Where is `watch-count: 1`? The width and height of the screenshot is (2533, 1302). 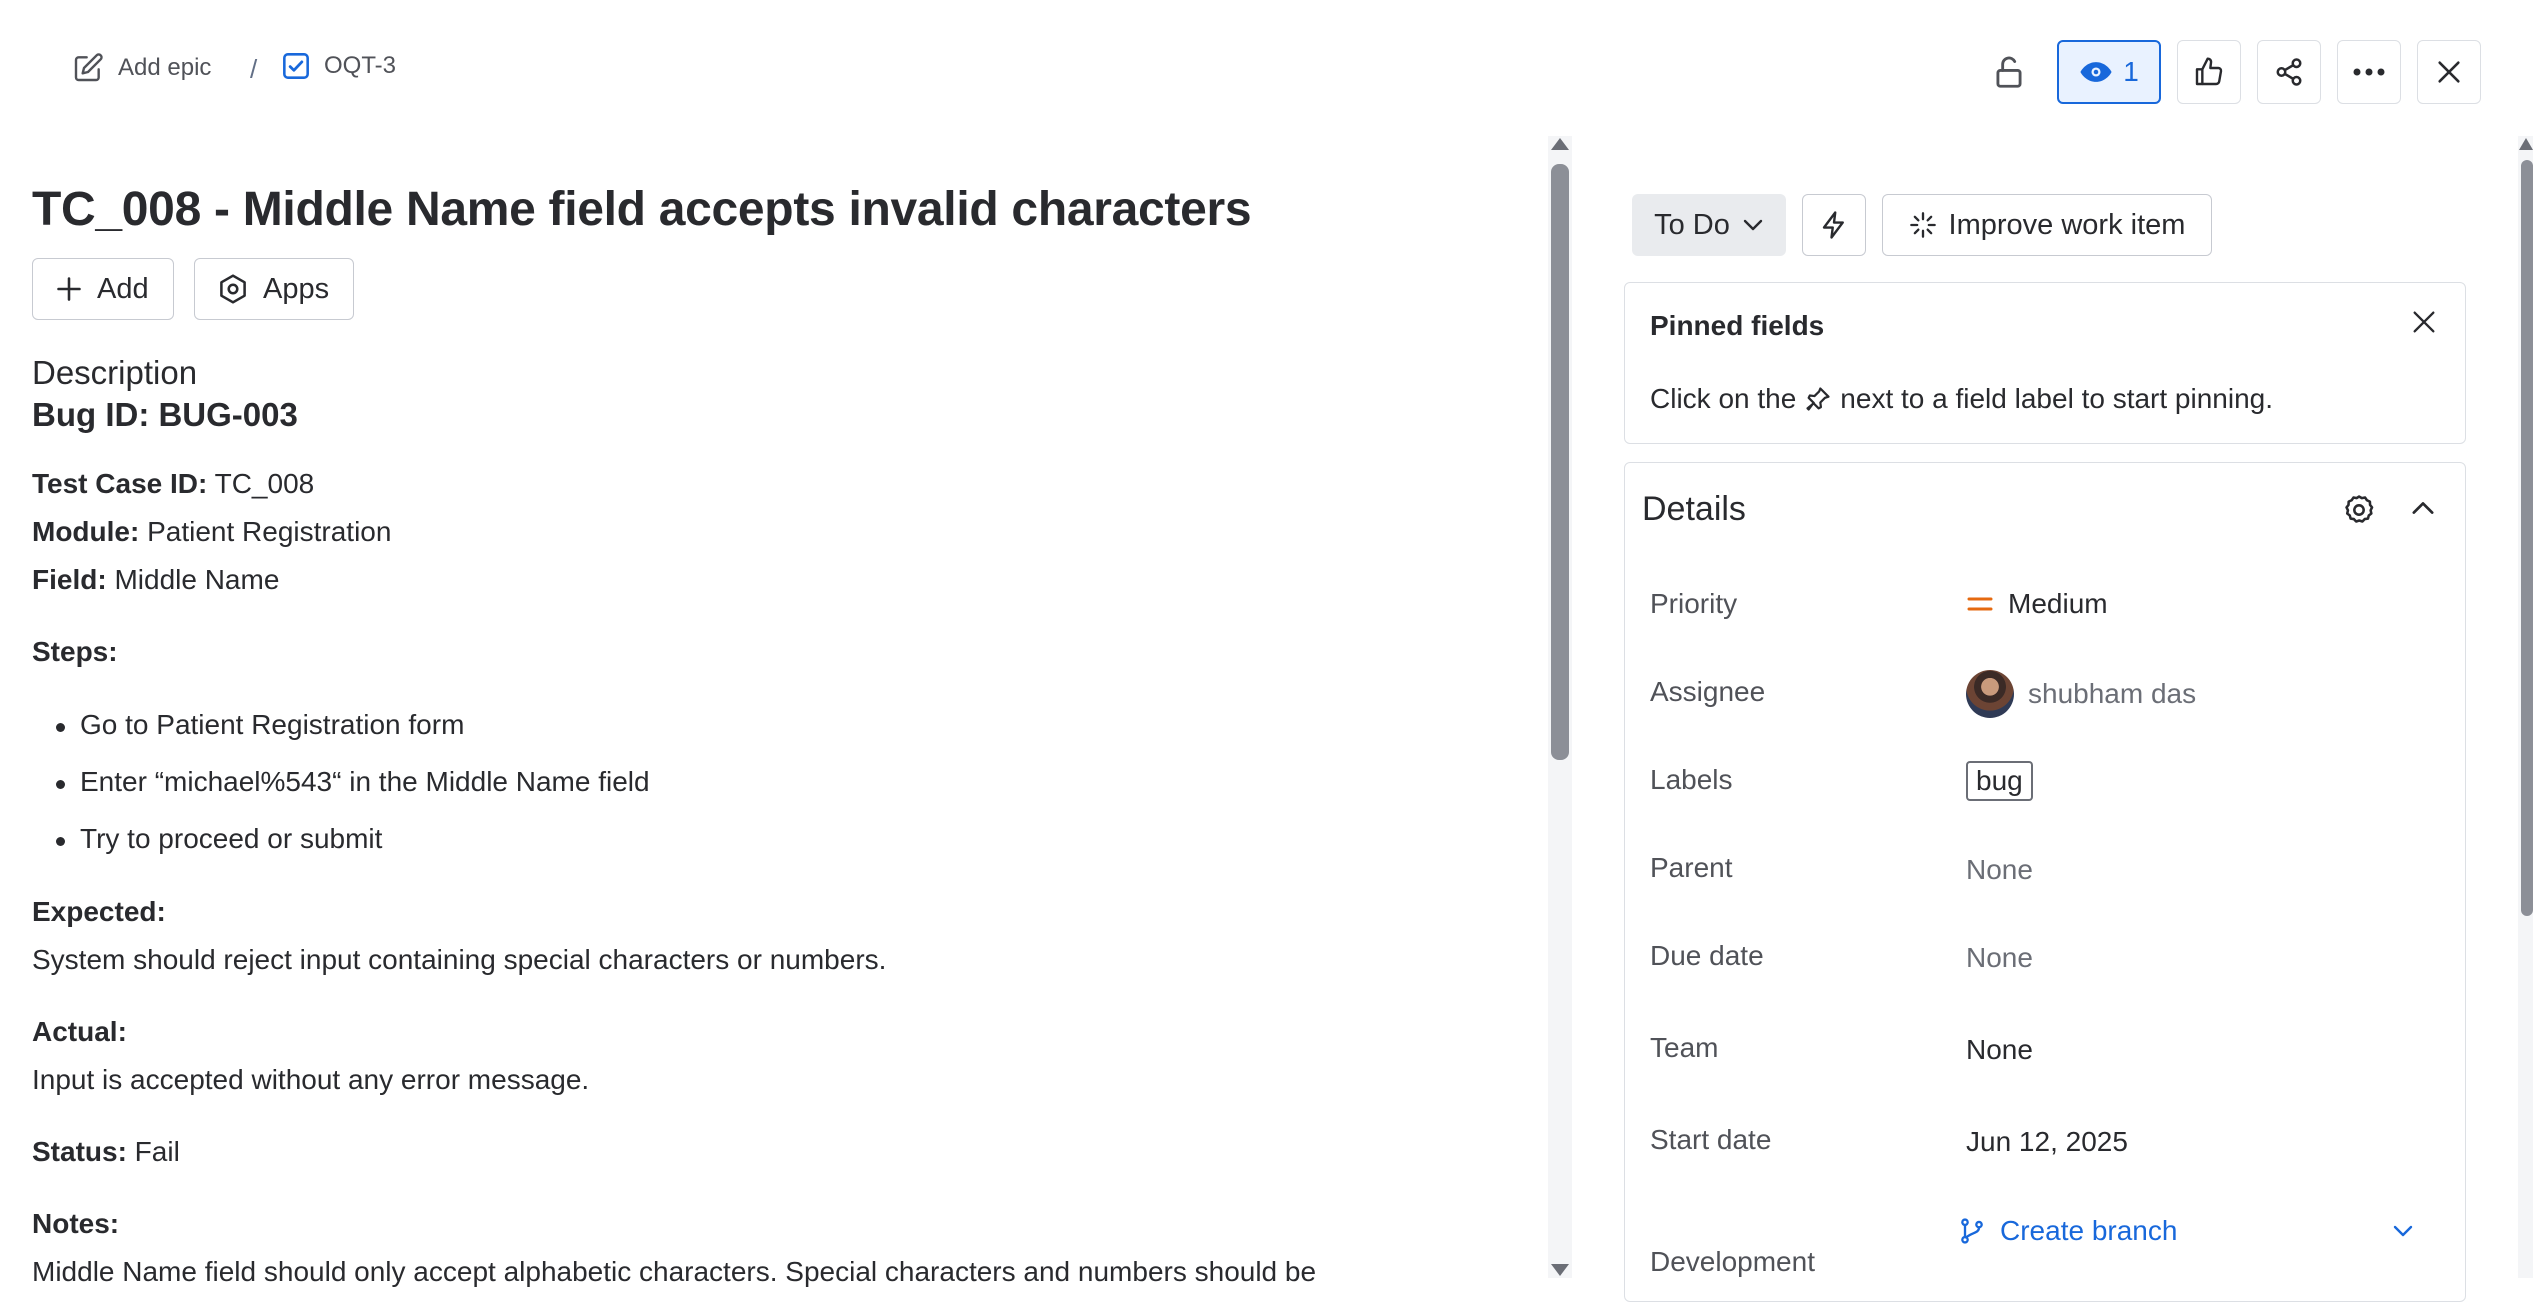 watch-count: 1 is located at coordinates (2131, 71).